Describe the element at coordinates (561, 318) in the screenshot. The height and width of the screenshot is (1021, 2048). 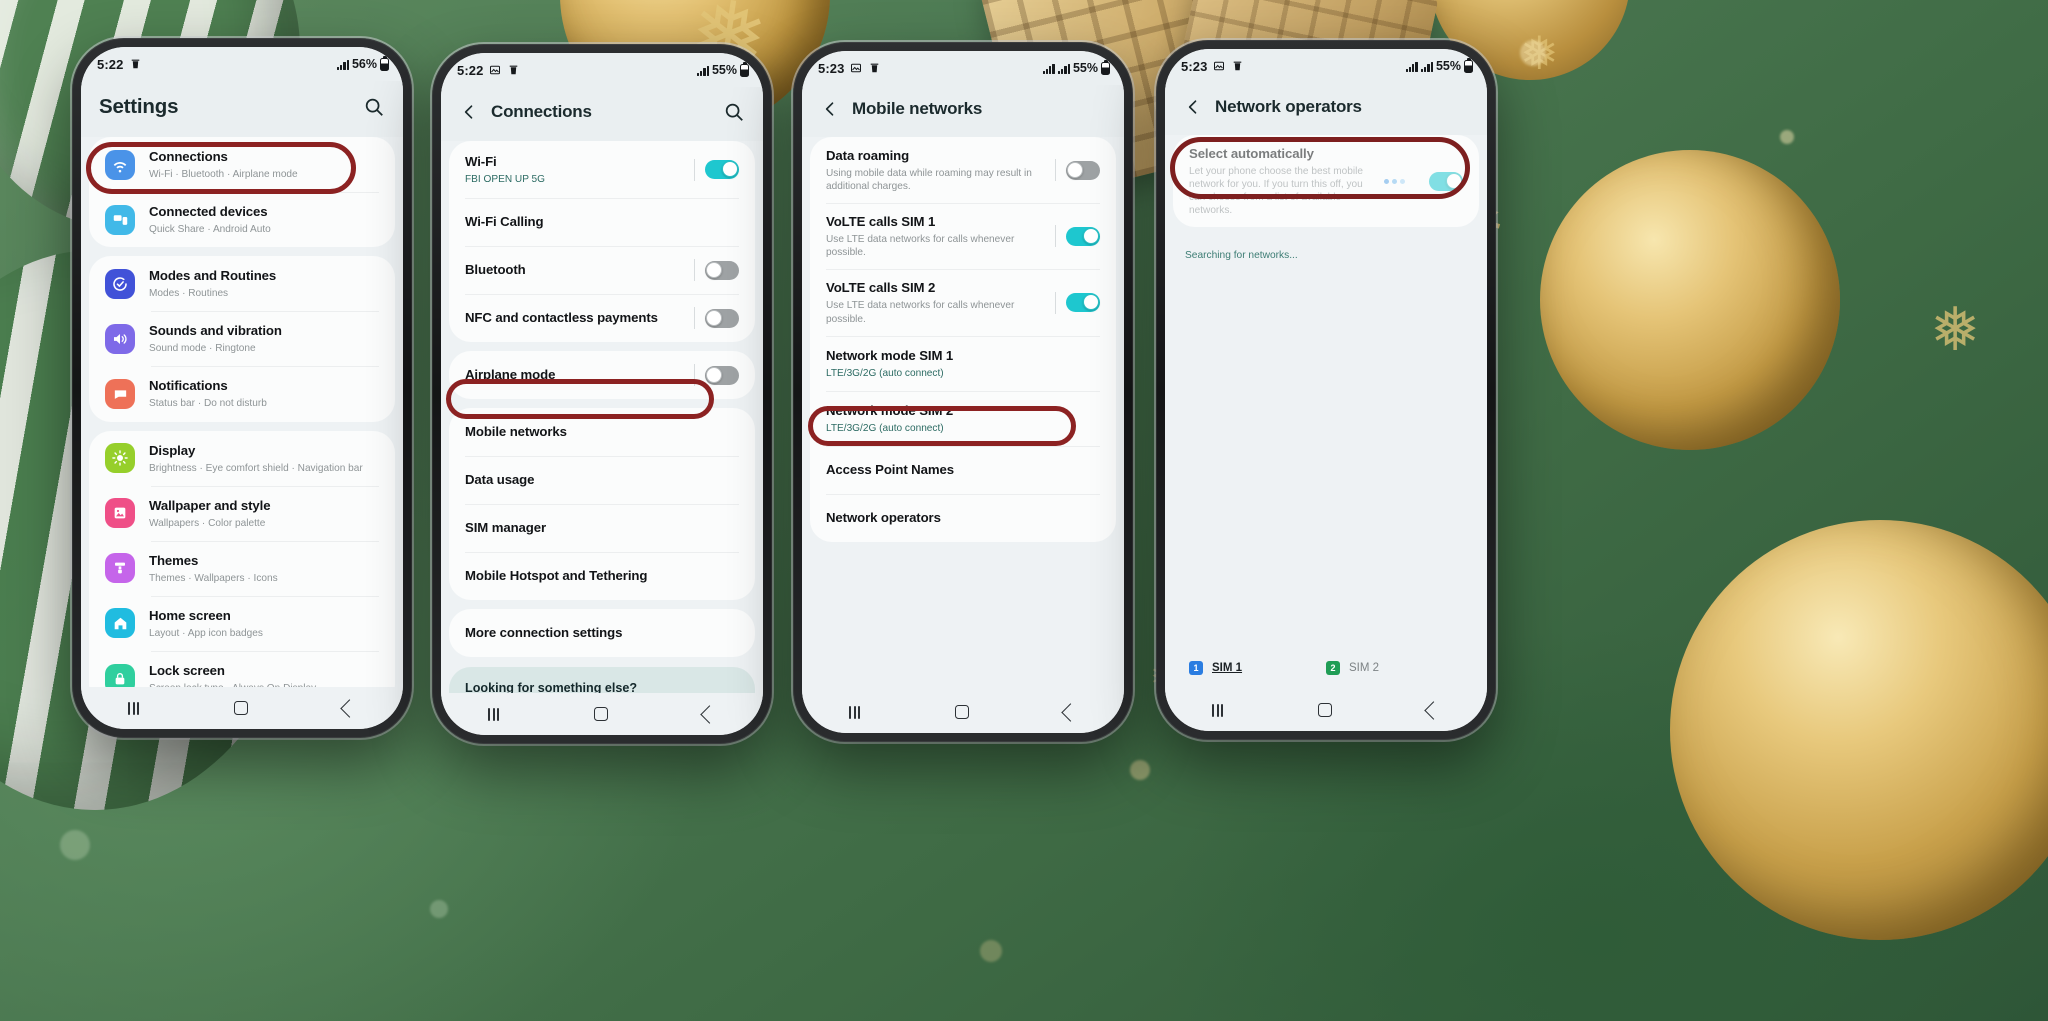
I see `row-title: NFC and contactless payments` at that location.